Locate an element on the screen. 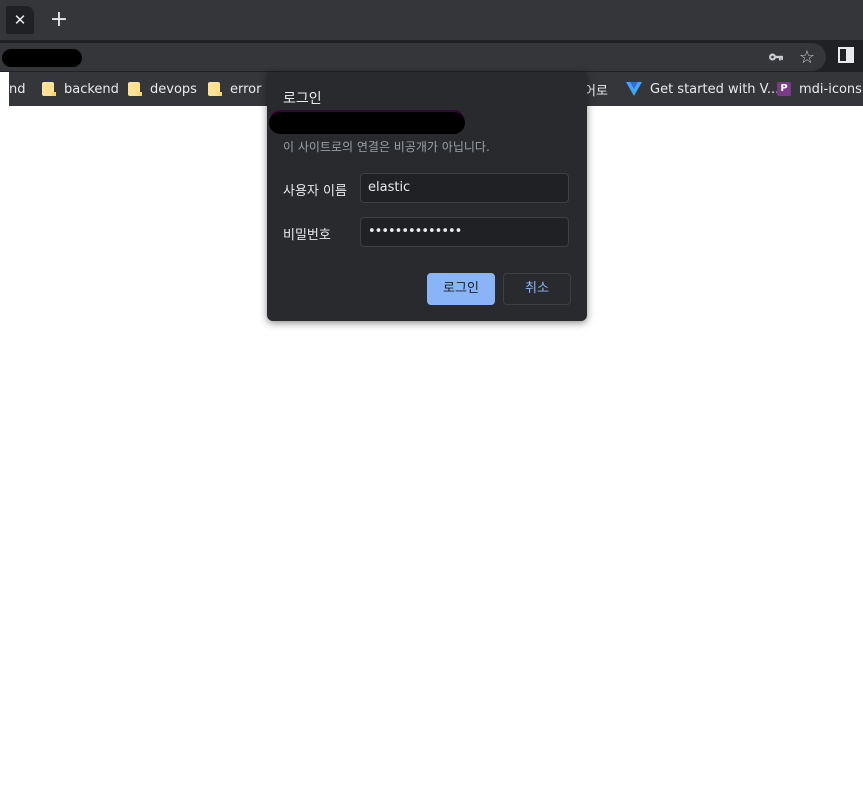  close-tab-icon: ✕ is located at coordinates (20, 20).